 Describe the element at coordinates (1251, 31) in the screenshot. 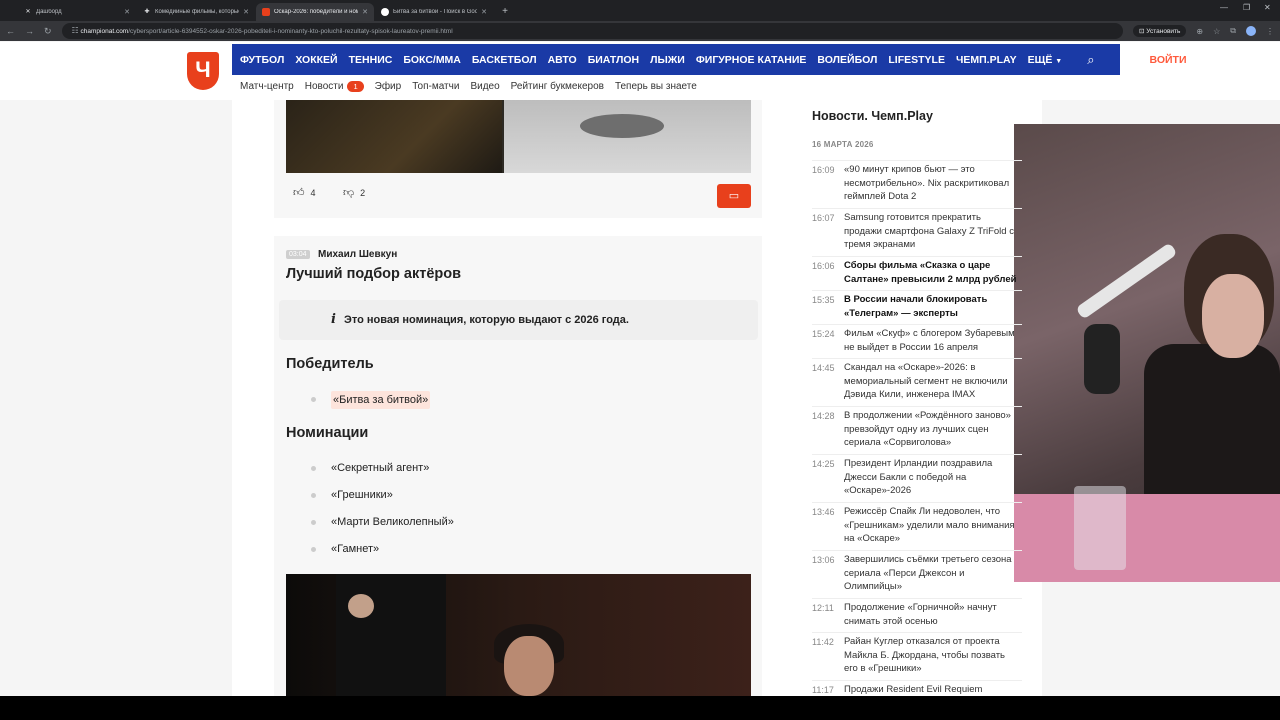

I see `profile-avatar` at that location.